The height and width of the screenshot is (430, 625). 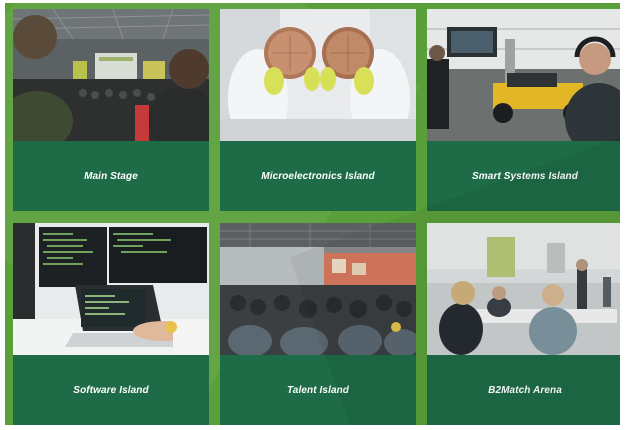 I want to click on talent-caption: Talent Island, so click(x=318, y=390).